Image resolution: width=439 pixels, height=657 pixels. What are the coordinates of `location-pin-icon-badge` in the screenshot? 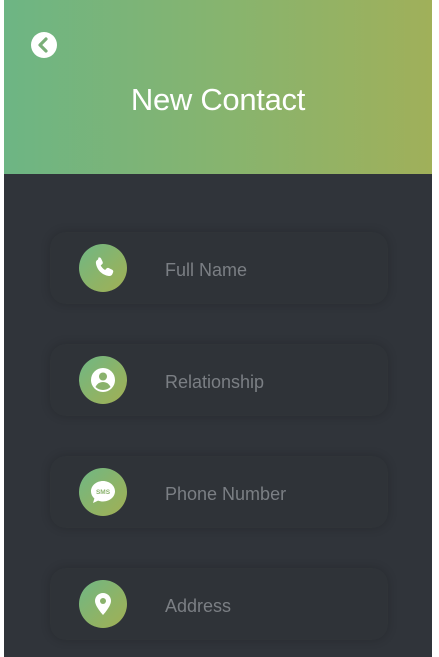 It's located at (103, 604).